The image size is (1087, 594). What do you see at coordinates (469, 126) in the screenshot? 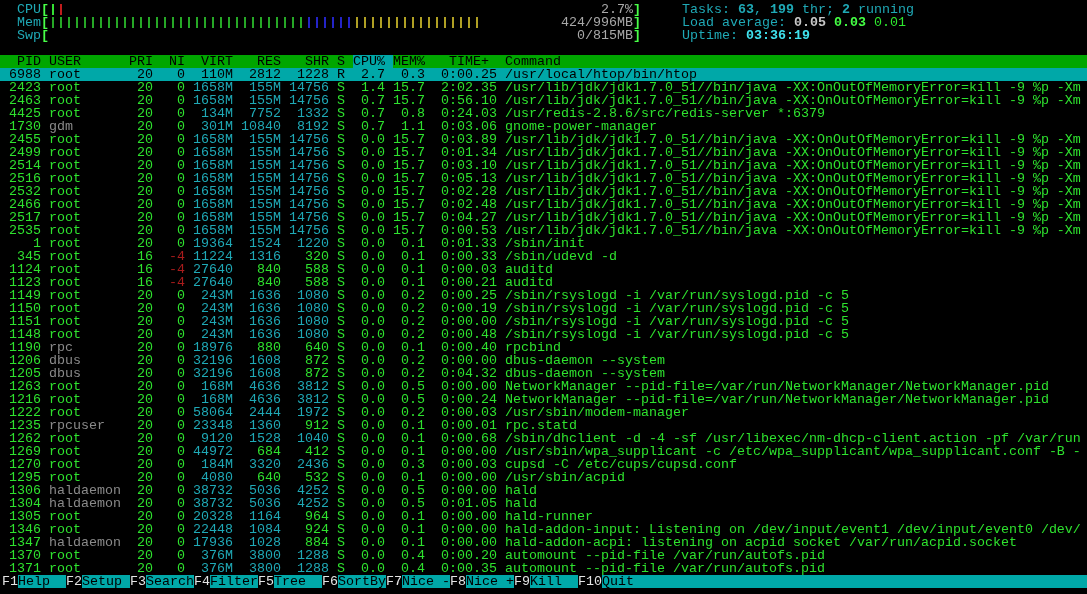
I see `cpu-time: 0:03.06` at bounding box center [469, 126].